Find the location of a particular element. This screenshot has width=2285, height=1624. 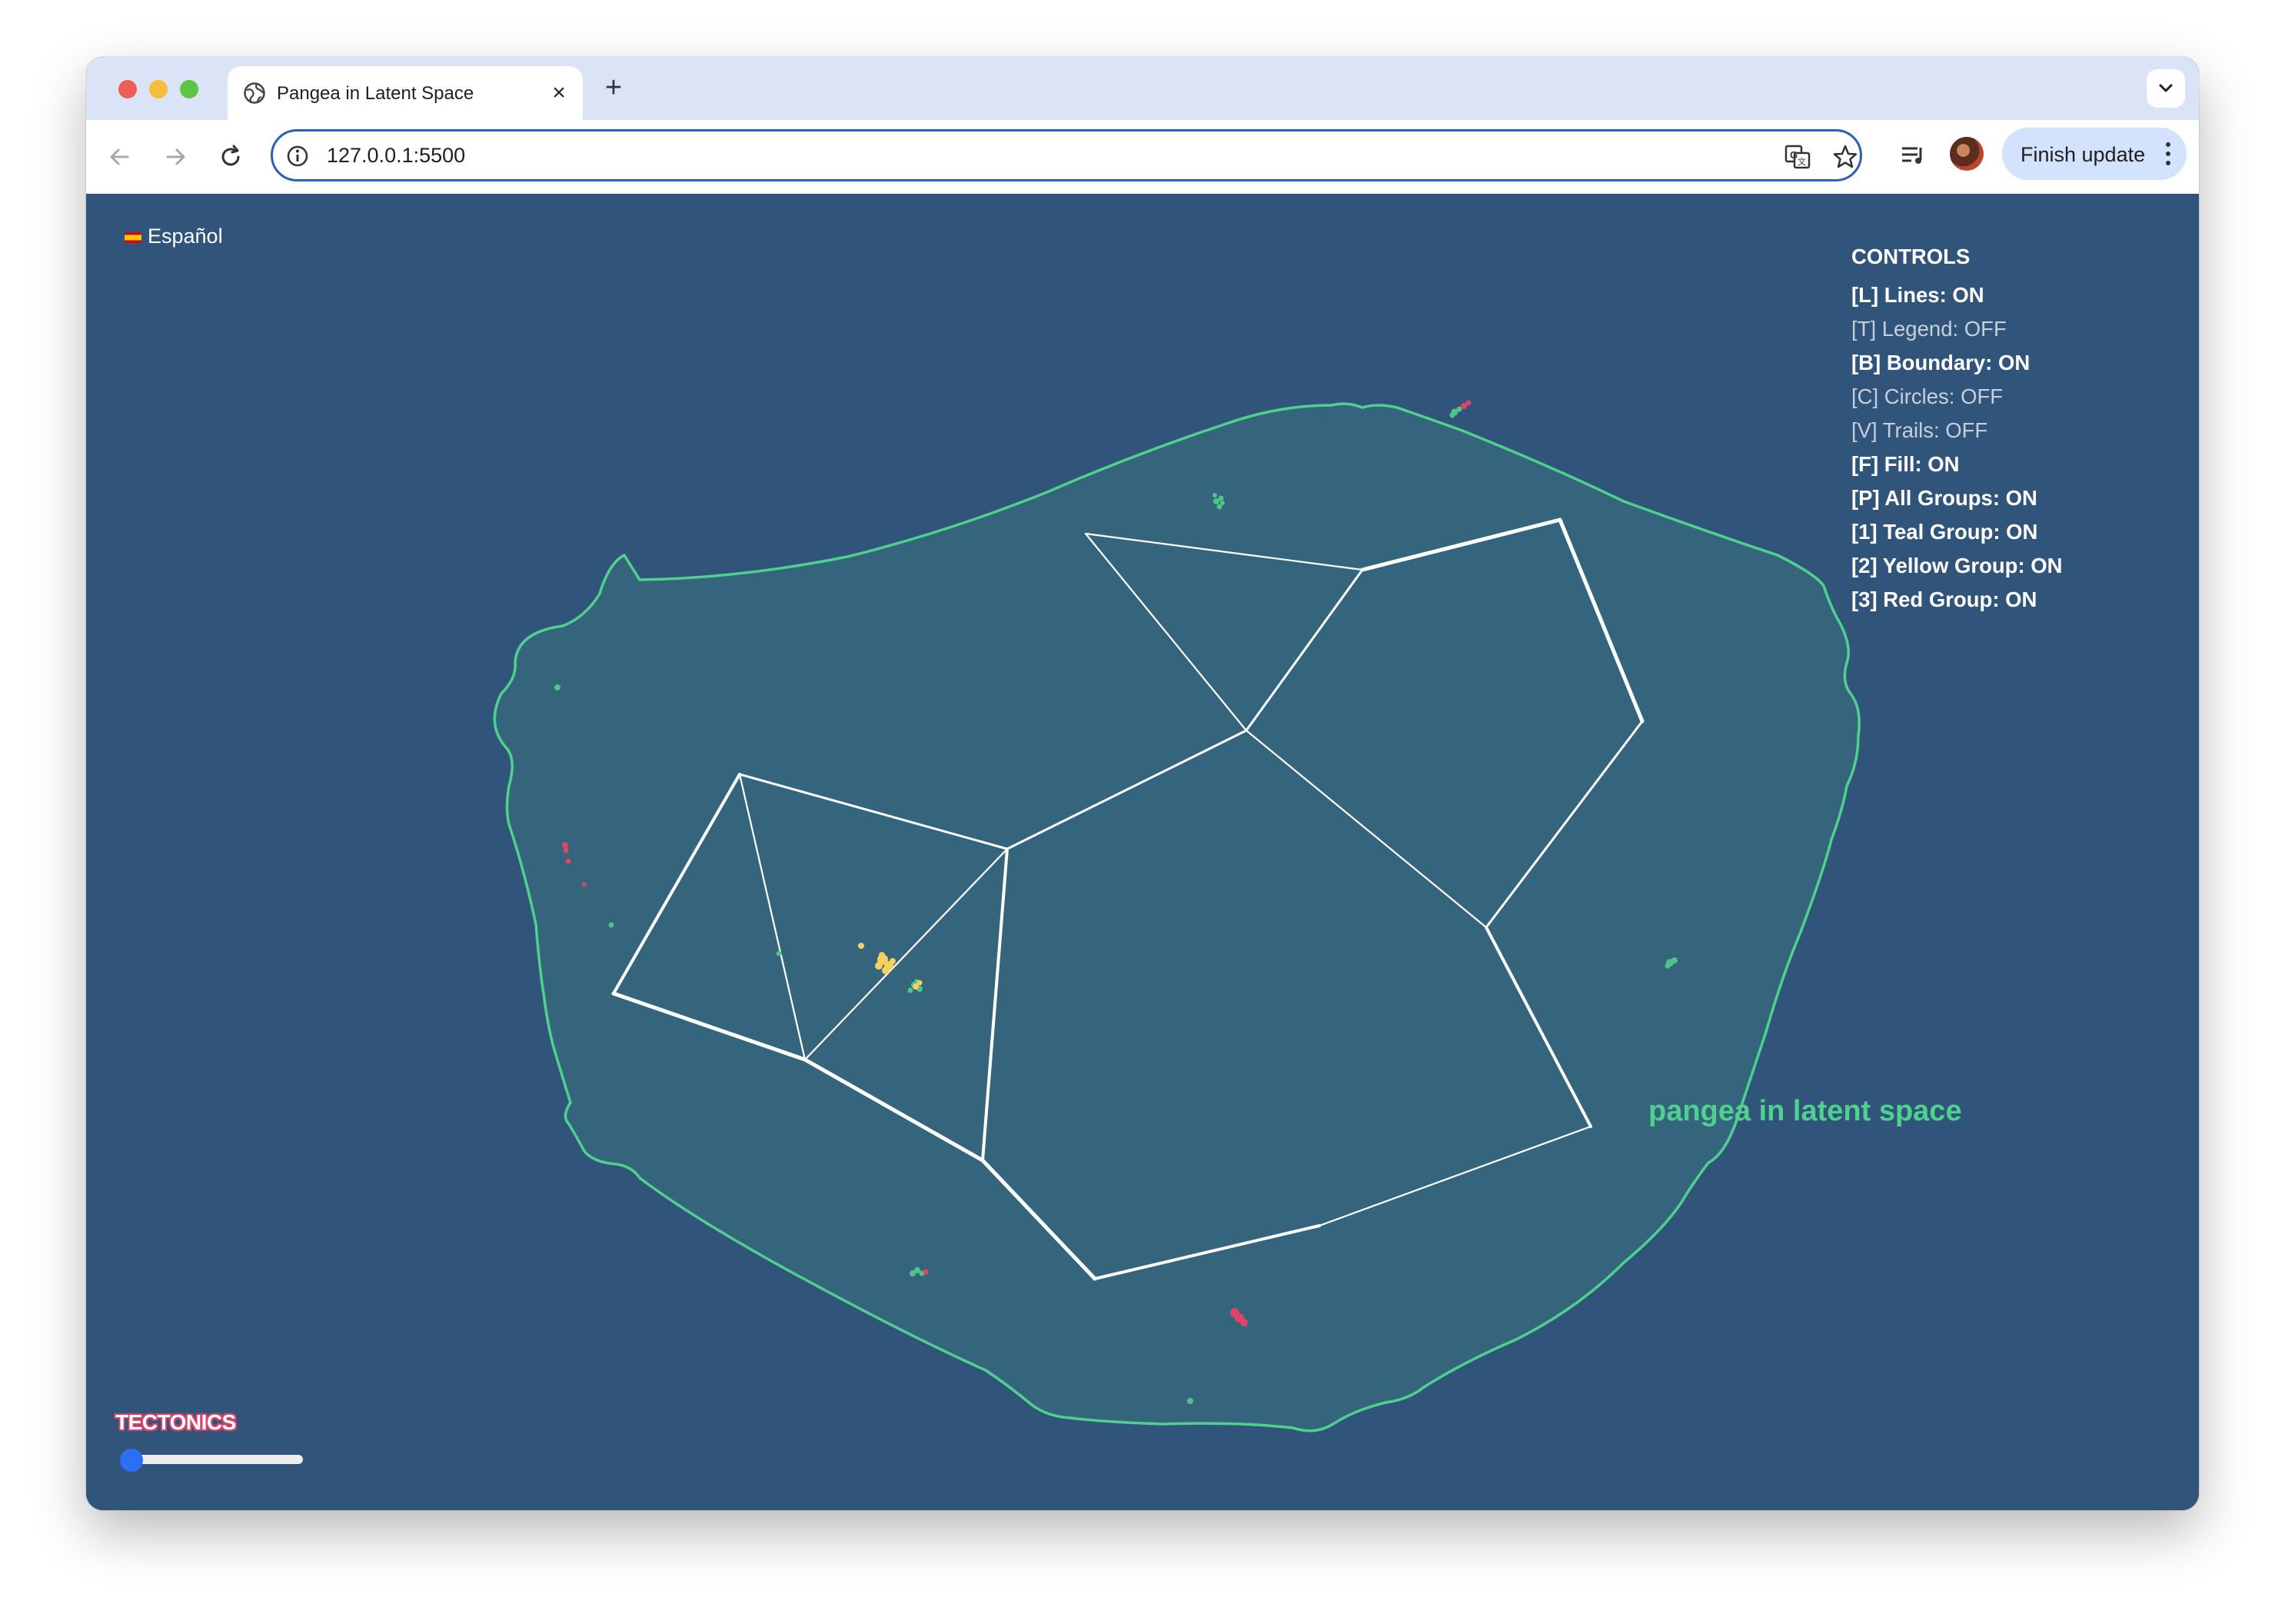

tectonics-slider-track is located at coordinates (212, 1459).